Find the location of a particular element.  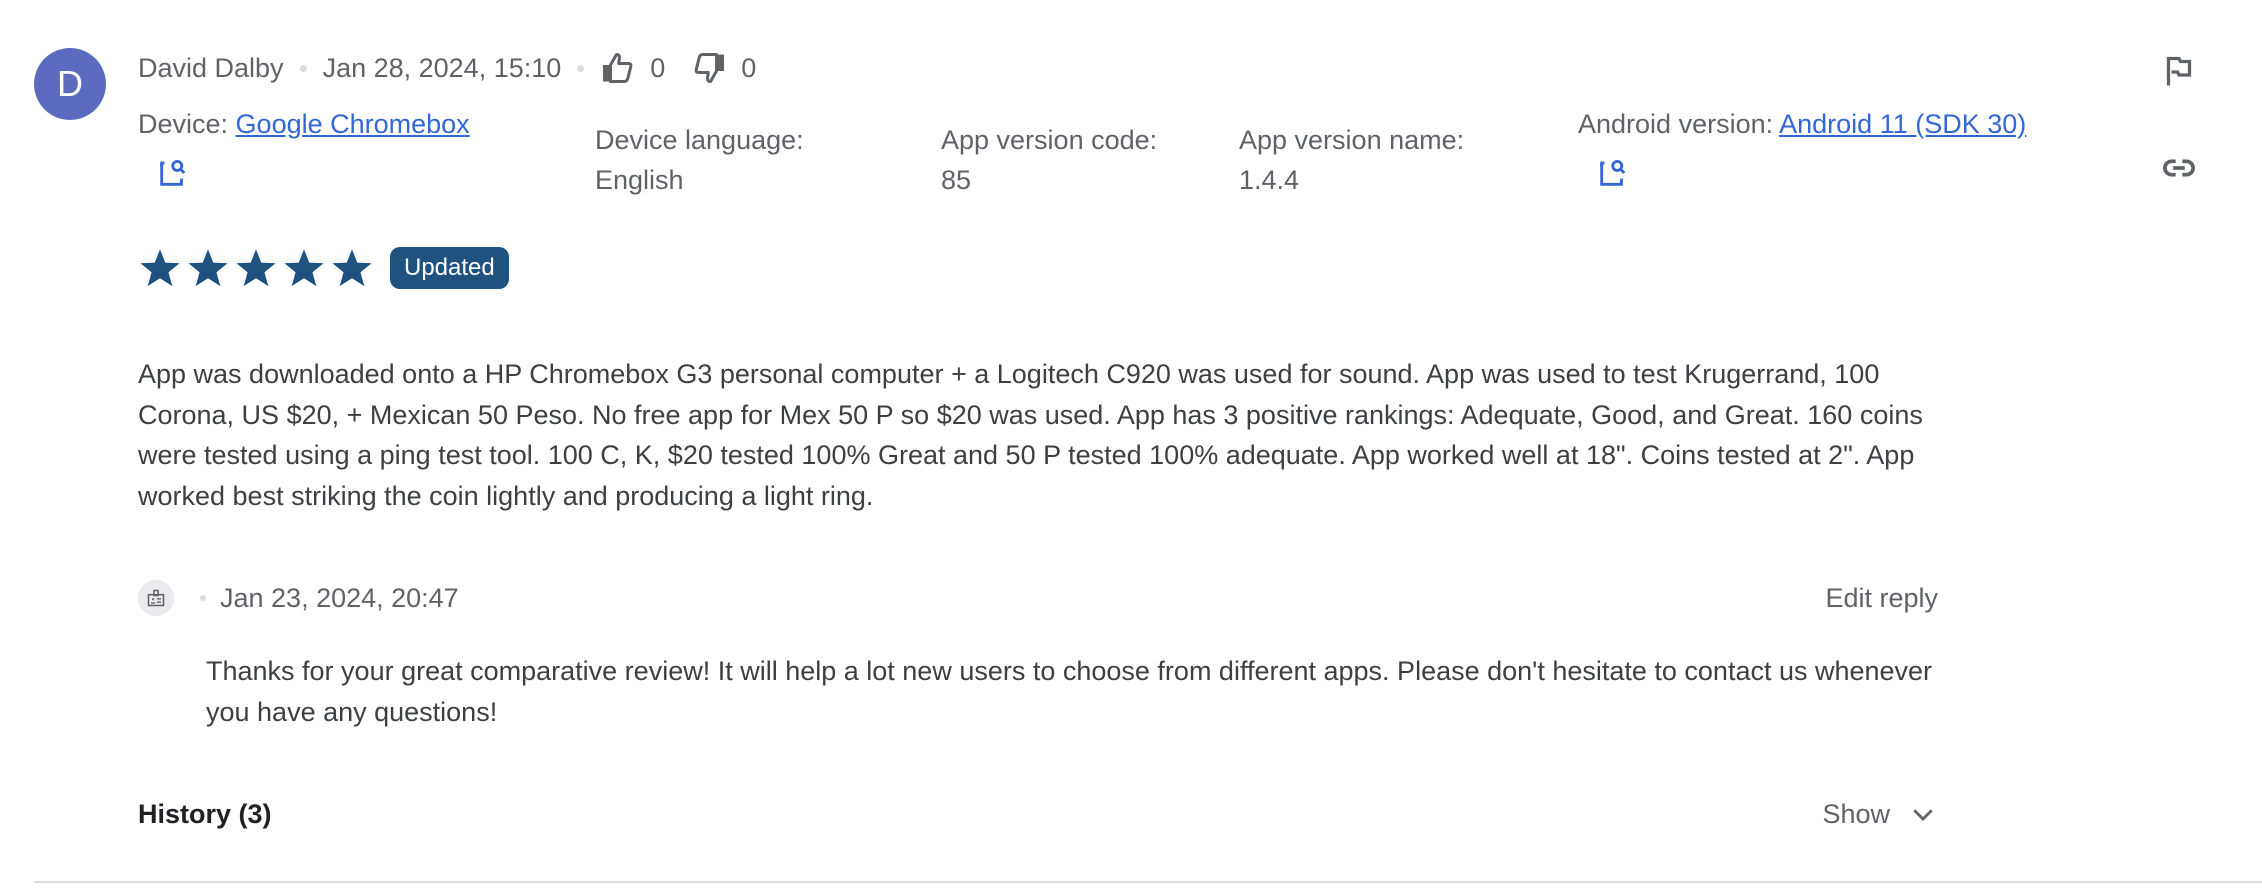

divider is located at coordinates (1148, 882).